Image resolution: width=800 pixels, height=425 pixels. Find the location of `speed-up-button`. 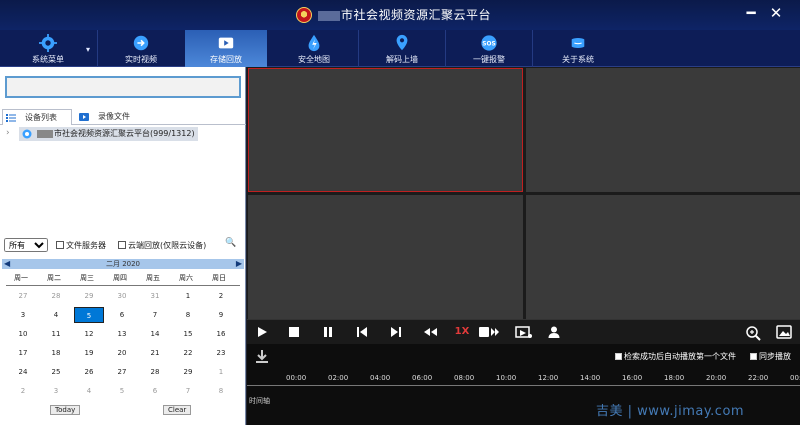

speed-up-button is located at coordinates (489, 332).